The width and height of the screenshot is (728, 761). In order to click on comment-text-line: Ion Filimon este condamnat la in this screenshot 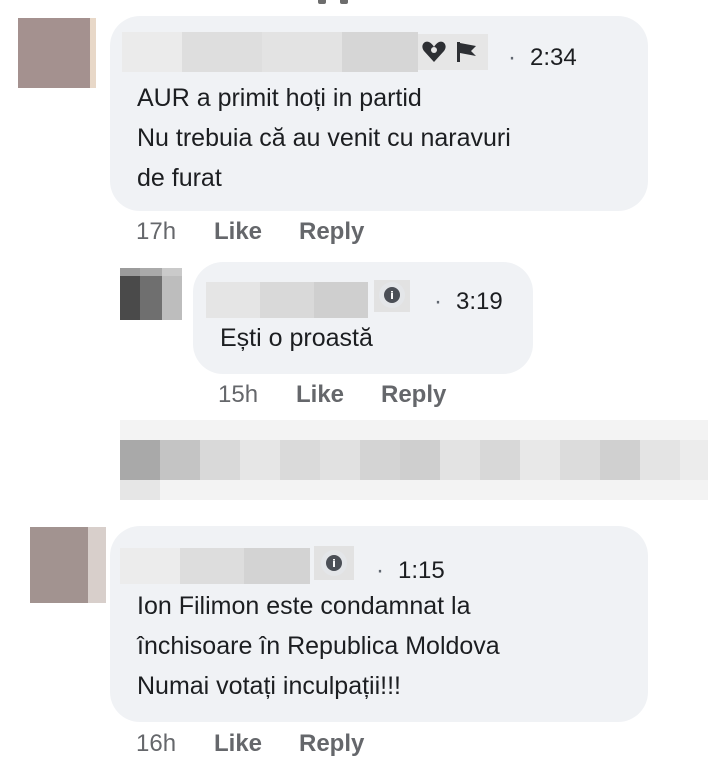, I will do `click(304, 606)`.